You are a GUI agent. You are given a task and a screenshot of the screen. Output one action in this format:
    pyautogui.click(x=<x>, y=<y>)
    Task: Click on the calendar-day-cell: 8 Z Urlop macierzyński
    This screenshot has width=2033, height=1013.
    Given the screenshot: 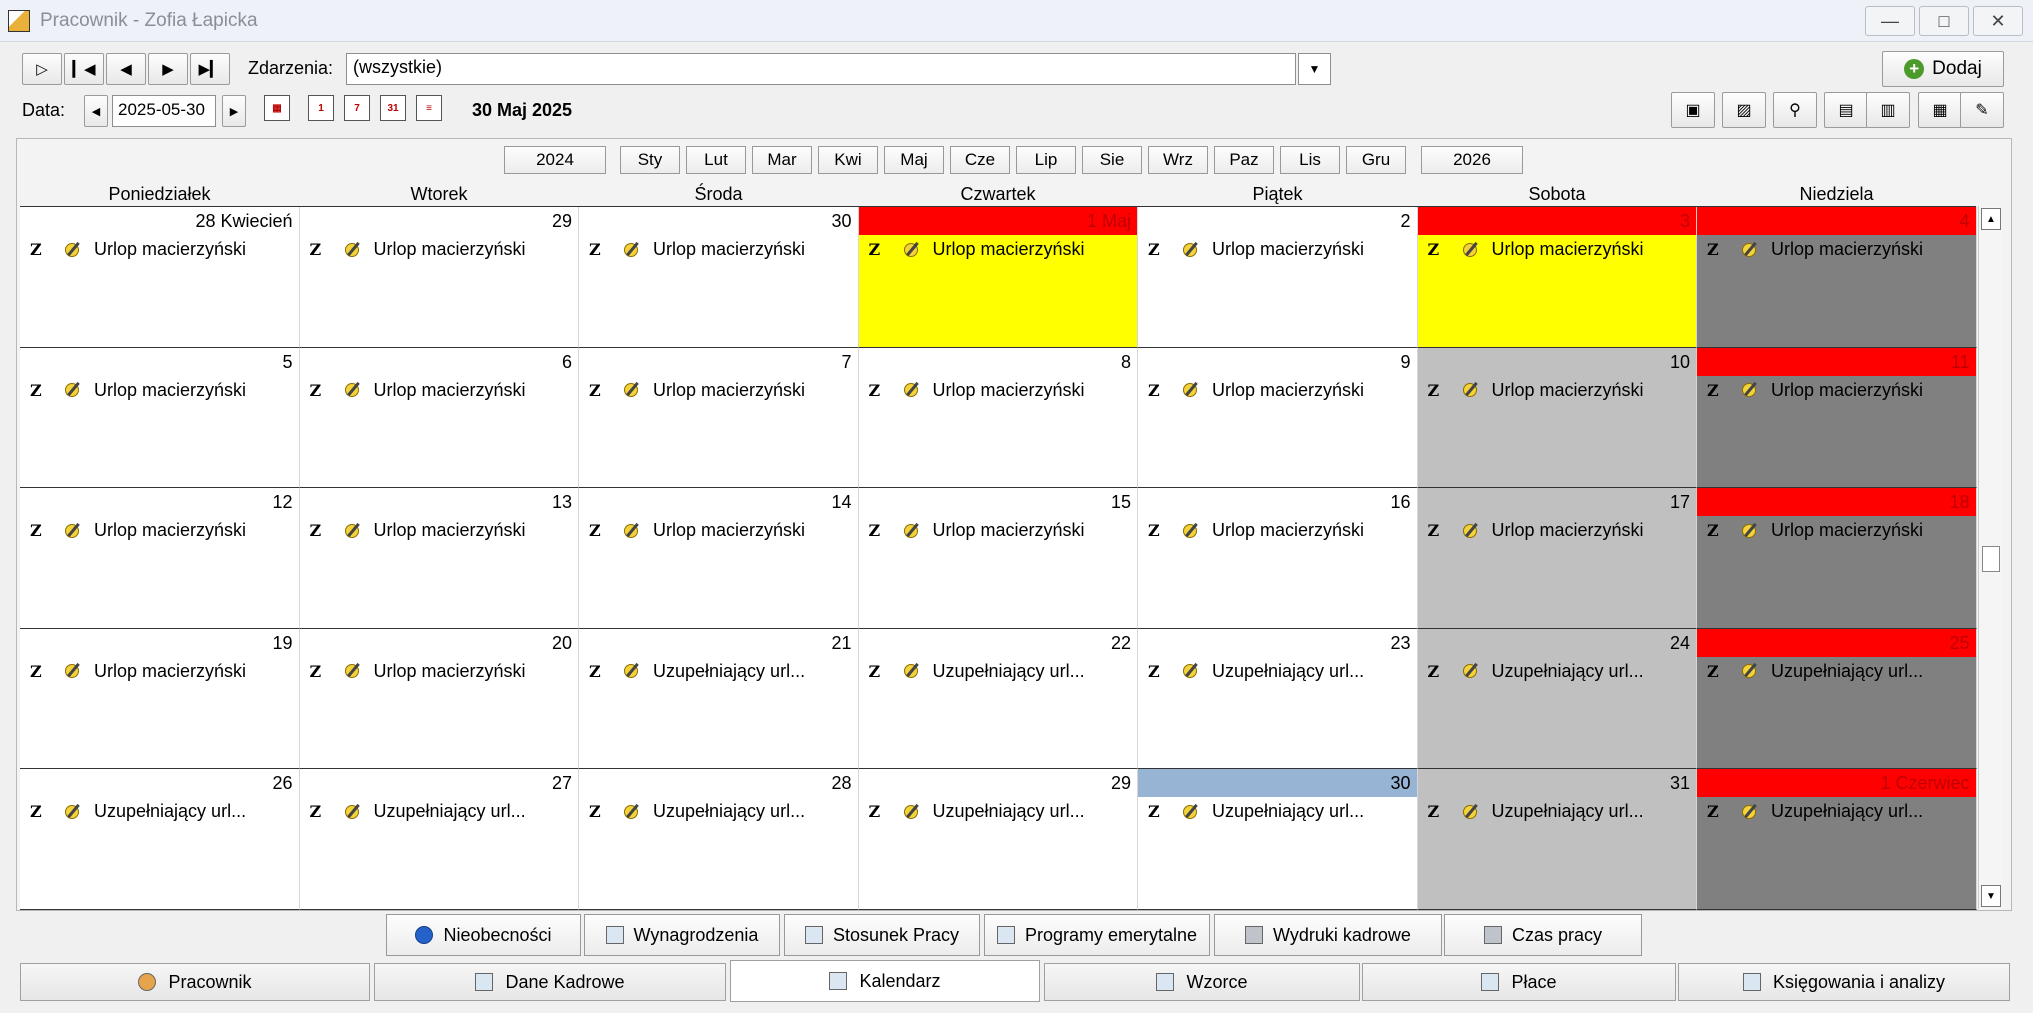 What is the action you would take?
    pyautogui.click(x=998, y=418)
    